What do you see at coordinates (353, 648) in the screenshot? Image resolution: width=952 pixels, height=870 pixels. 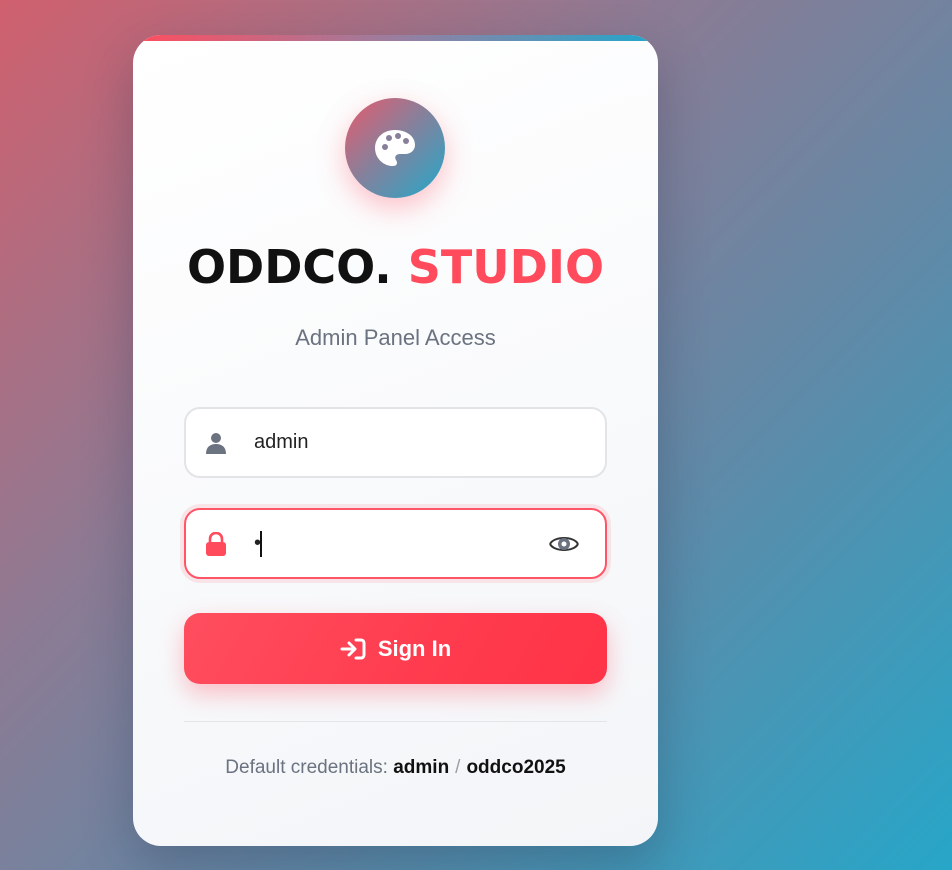 I see `sign-in-icon` at bounding box center [353, 648].